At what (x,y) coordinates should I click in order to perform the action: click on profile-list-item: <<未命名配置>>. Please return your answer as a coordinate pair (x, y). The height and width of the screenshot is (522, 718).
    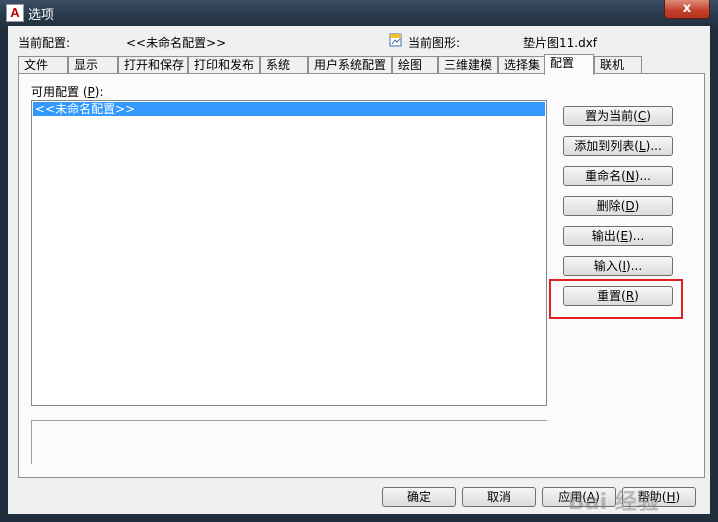
    Looking at the image, I should click on (289, 109).